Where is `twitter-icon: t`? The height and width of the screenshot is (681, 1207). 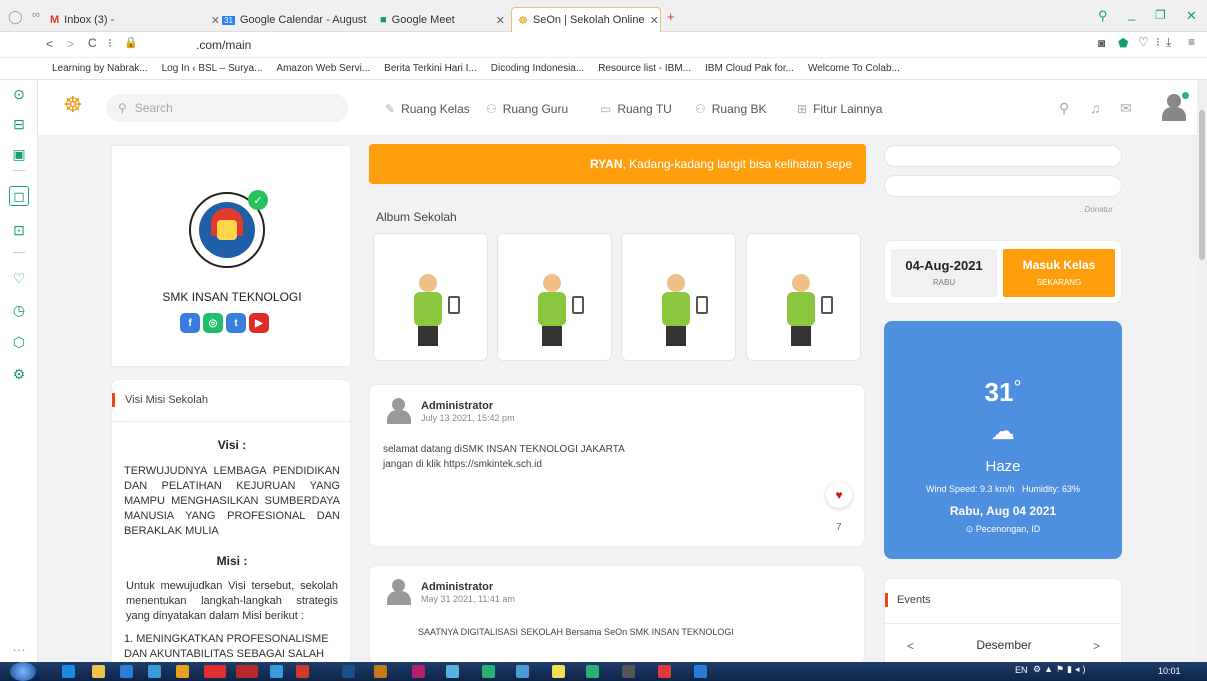 twitter-icon: t is located at coordinates (236, 323).